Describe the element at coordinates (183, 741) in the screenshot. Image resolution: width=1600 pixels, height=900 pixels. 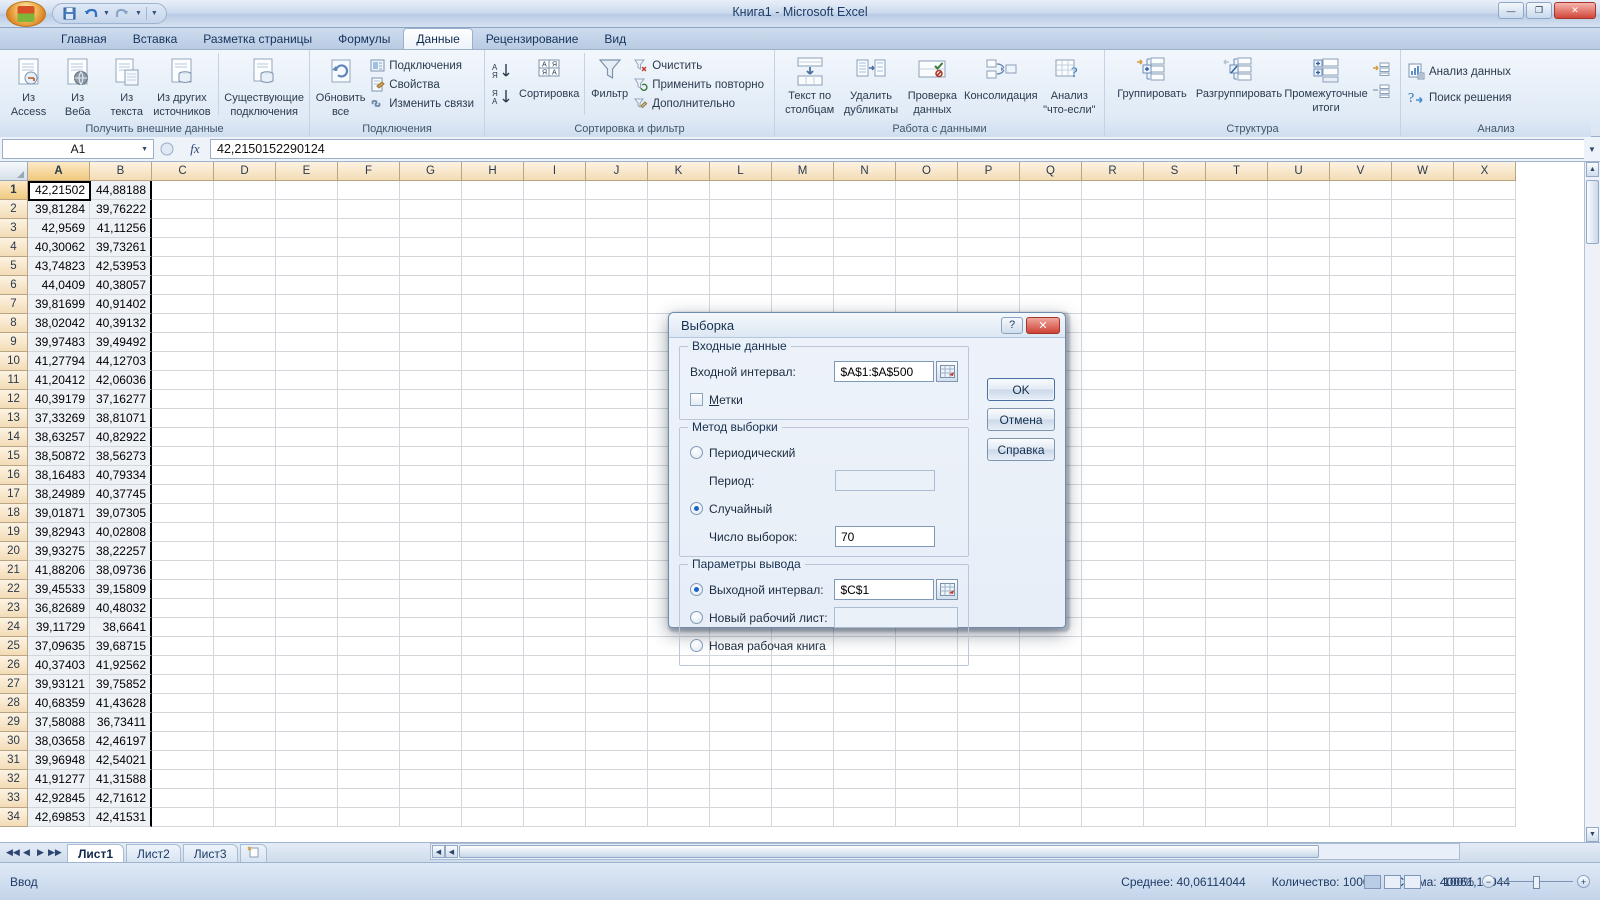
I see `cell-C30` at that location.